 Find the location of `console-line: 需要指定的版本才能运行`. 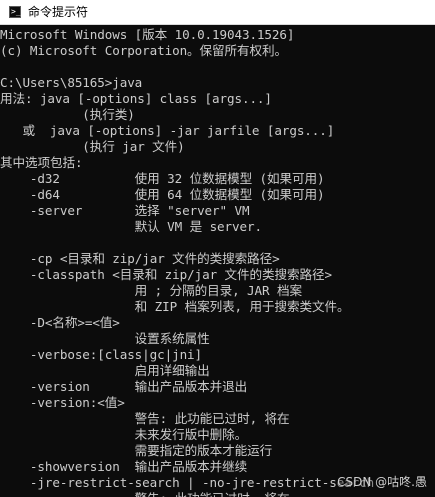

console-line: 需要指定的版本才能运行 is located at coordinates (136, 450).